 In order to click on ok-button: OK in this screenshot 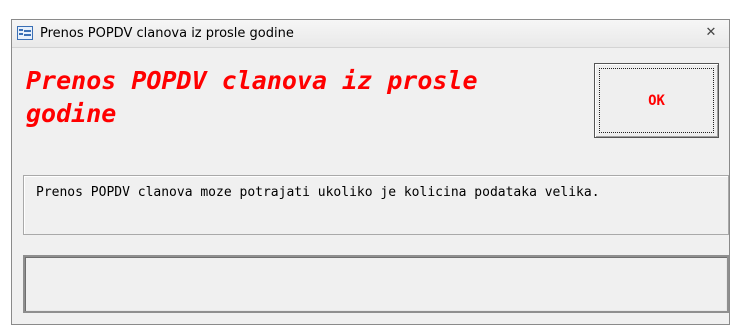, I will do `click(656, 100)`.